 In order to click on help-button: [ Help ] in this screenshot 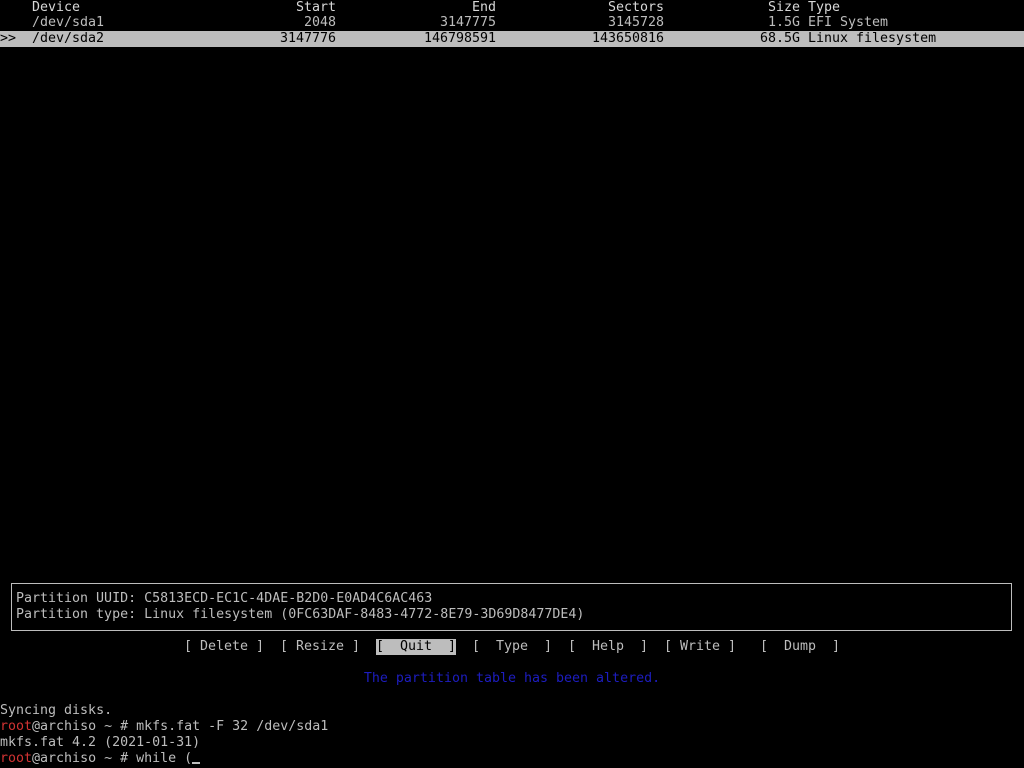, I will do `click(608, 647)`.